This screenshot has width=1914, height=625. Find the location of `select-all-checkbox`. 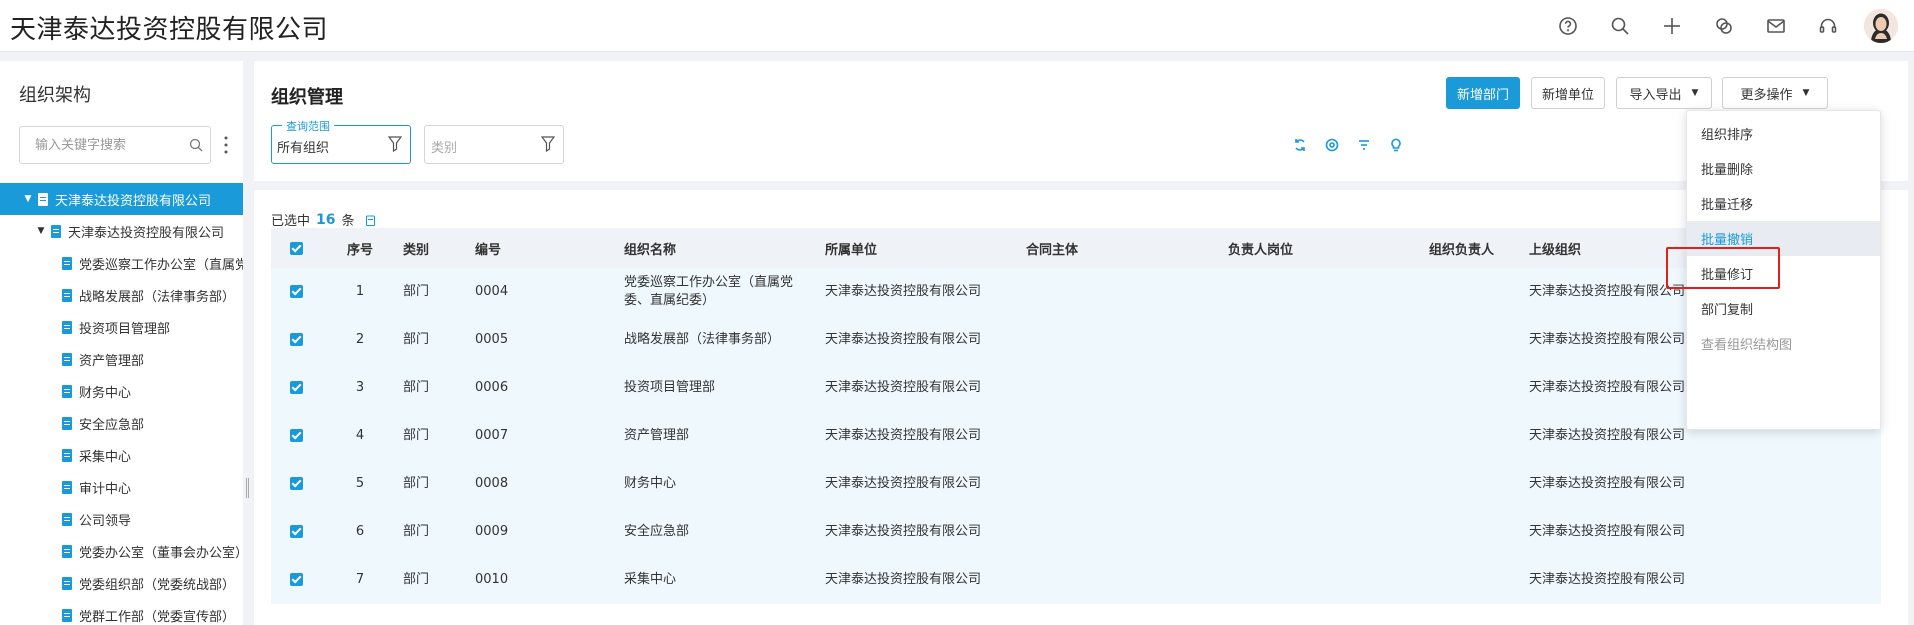

select-all-checkbox is located at coordinates (296, 248).